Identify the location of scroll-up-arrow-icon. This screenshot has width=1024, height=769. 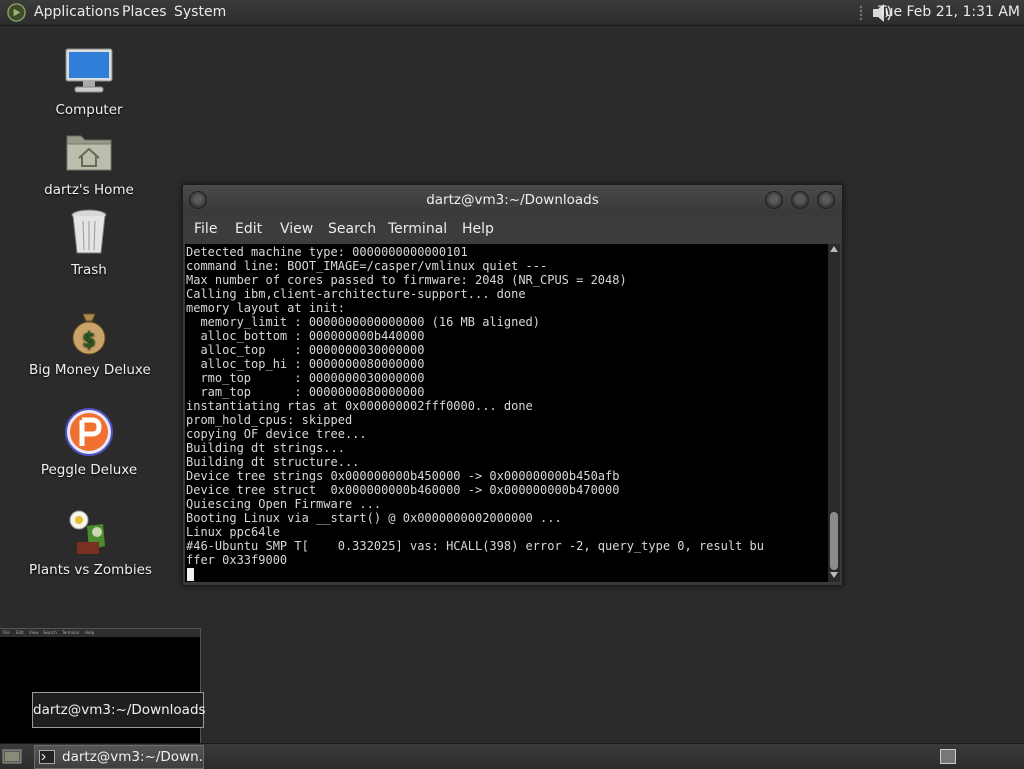
(834, 249).